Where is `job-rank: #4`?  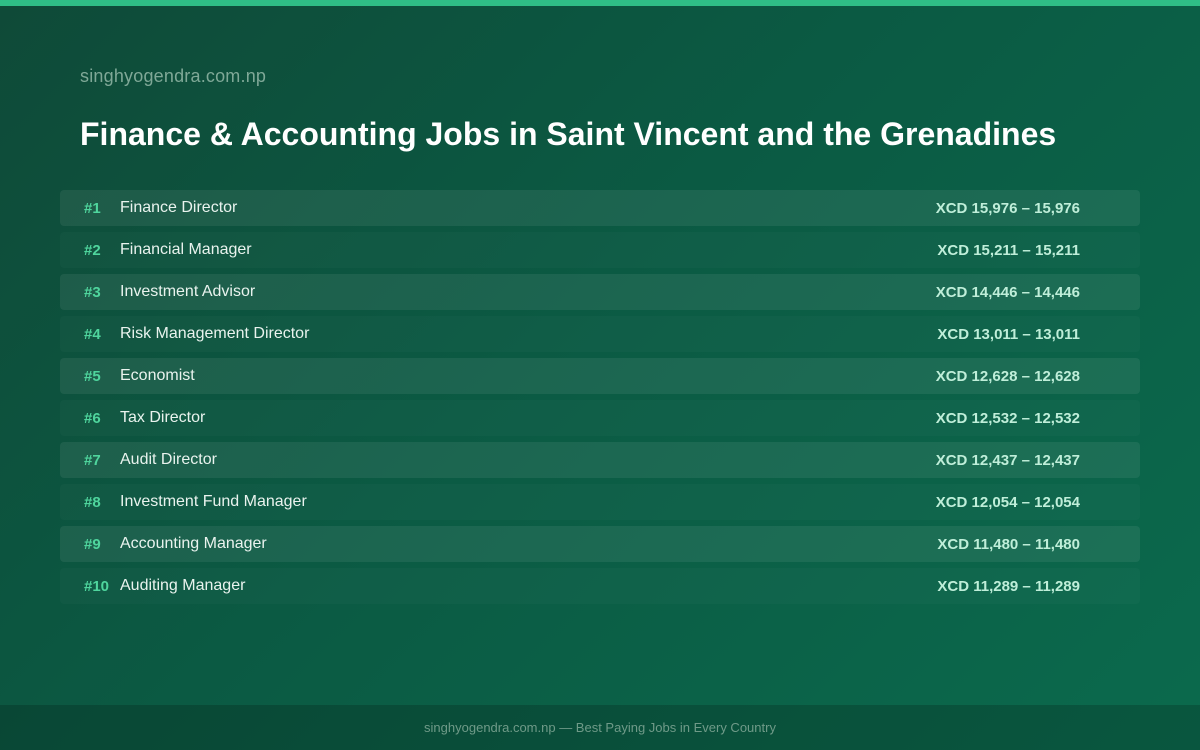 job-rank: #4 is located at coordinates (92, 334).